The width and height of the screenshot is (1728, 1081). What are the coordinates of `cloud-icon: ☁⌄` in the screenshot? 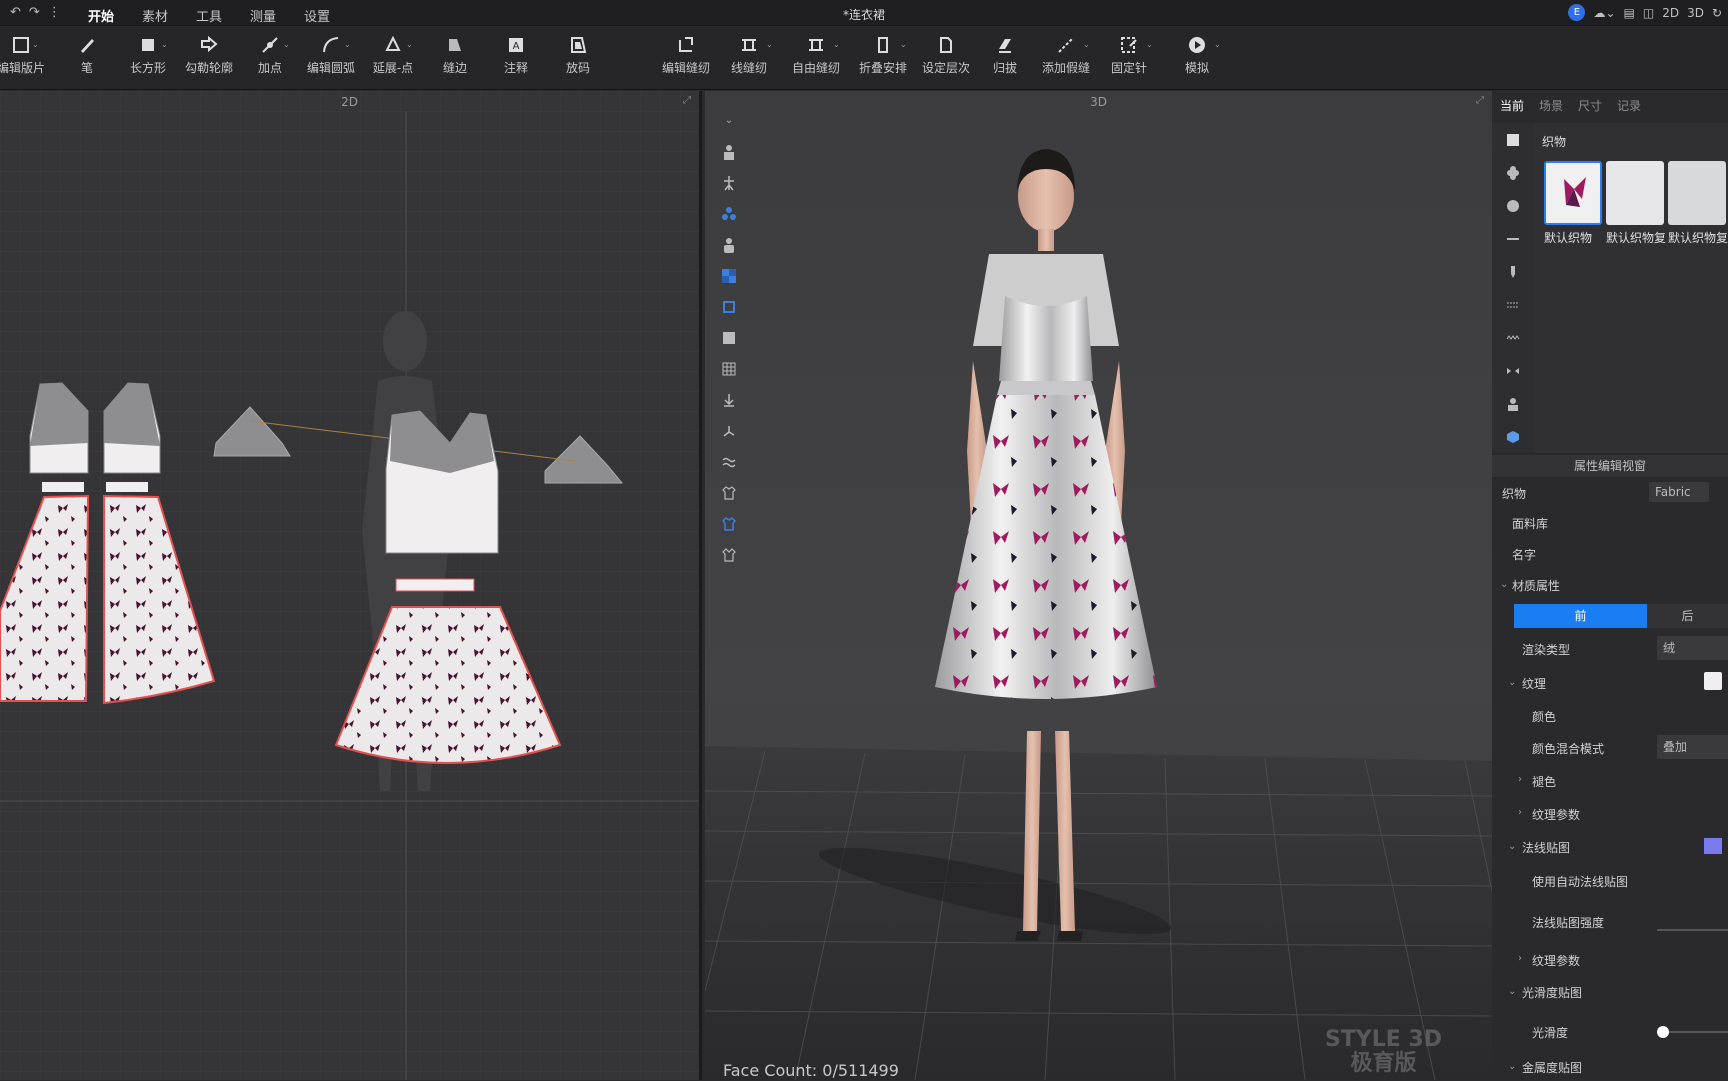 It's located at (1604, 13).